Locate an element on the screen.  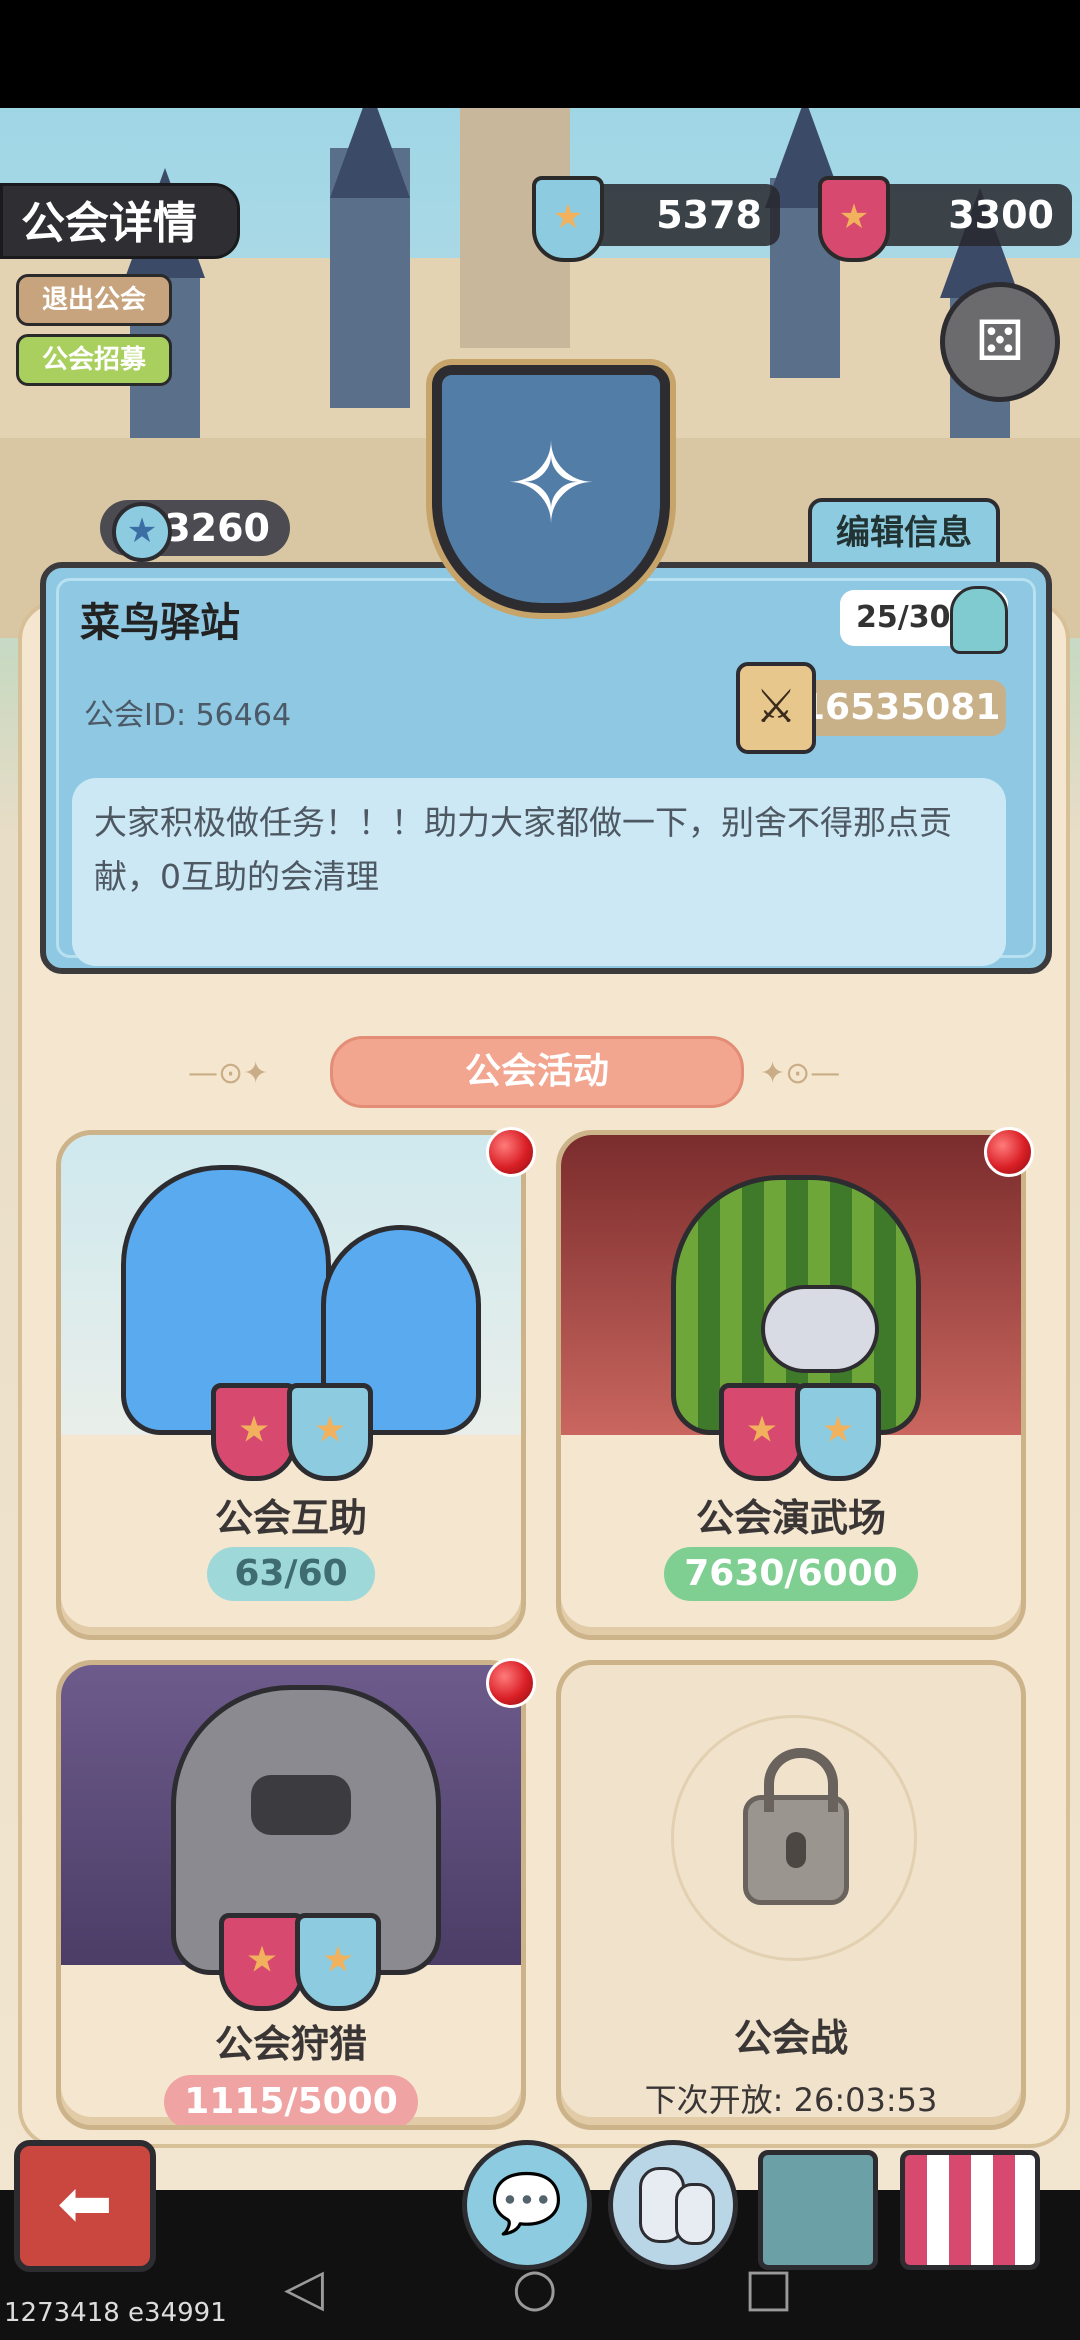
guild-id: 公会ID: 56464 is located at coordinates (188, 715).